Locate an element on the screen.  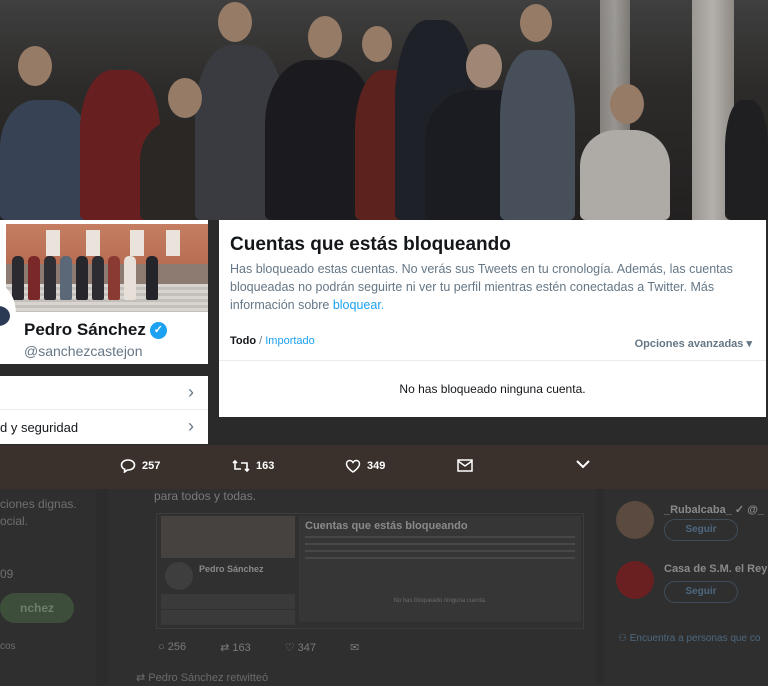
chevron-down-icon is located at coordinates (583, 464).